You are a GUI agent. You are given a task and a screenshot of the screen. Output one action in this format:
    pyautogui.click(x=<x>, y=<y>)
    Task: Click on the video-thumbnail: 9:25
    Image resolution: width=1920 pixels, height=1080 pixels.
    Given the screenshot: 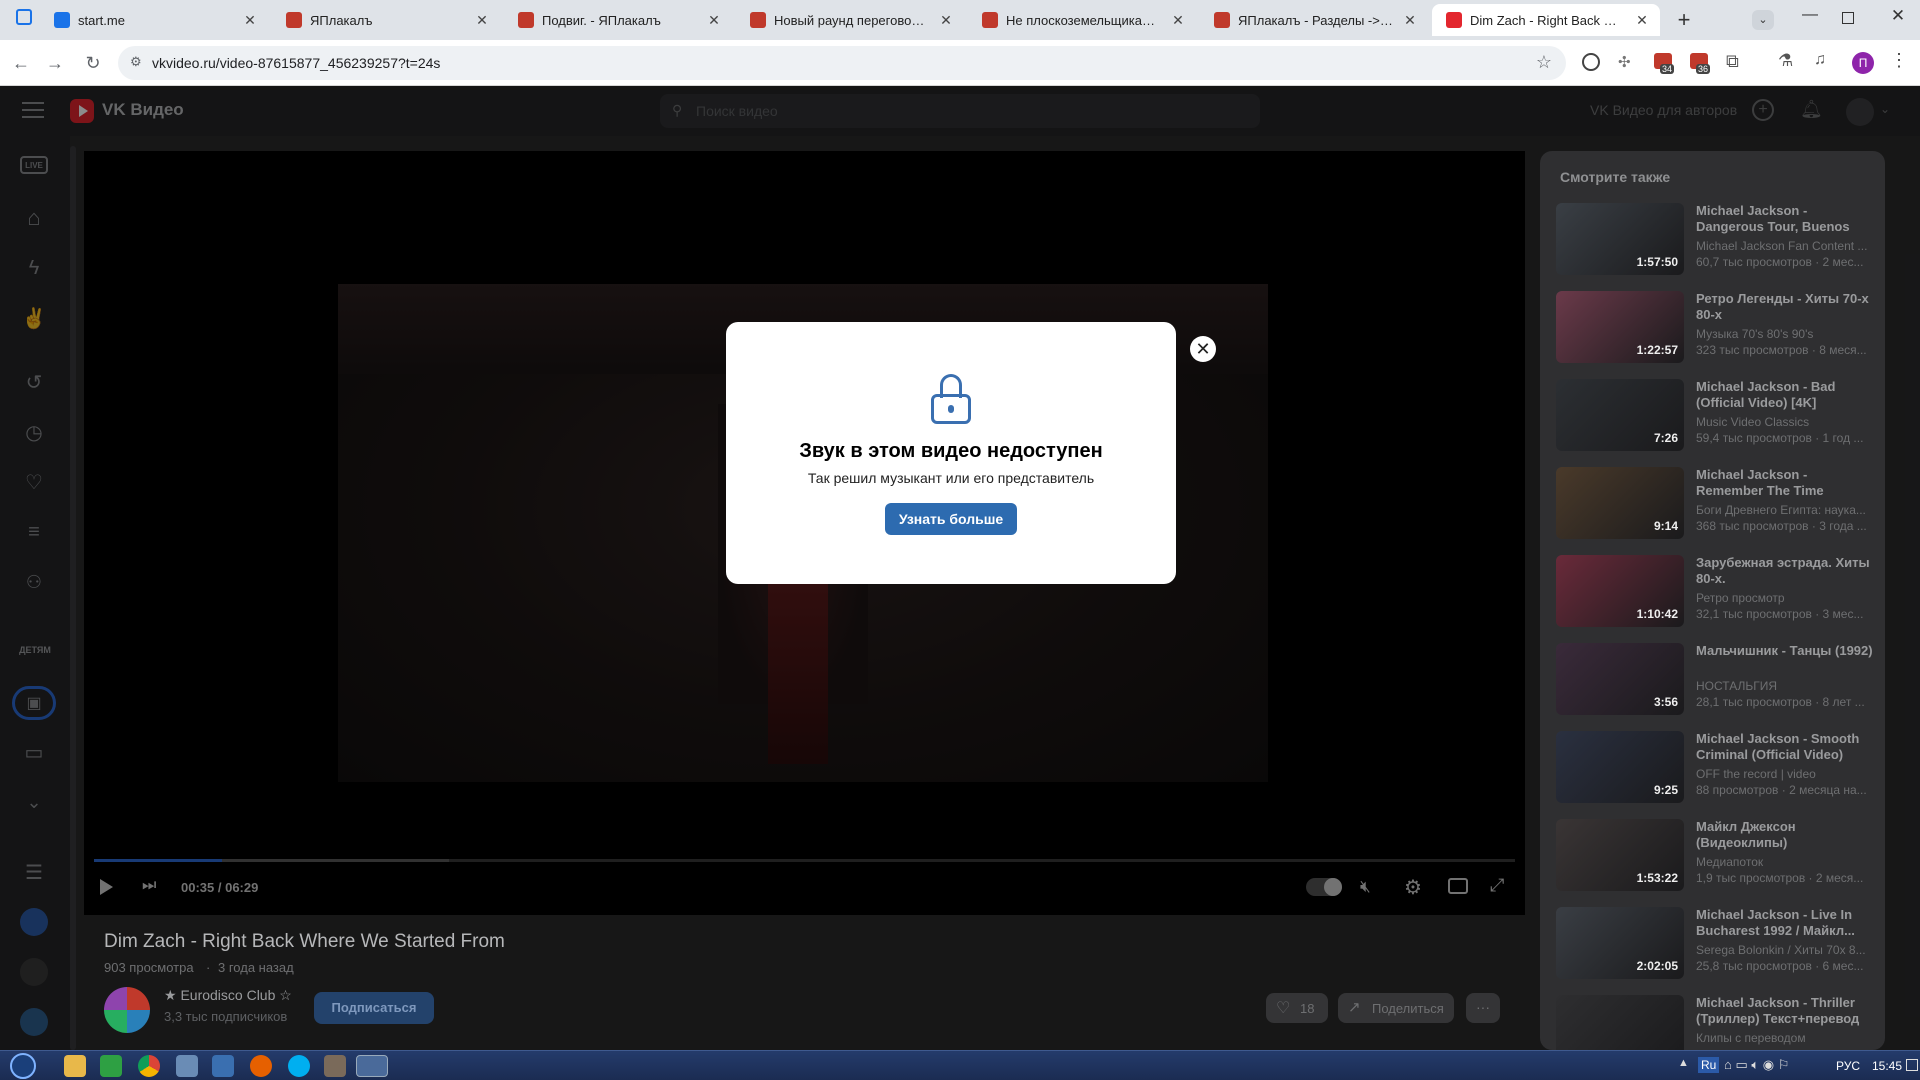 What is the action you would take?
    pyautogui.click(x=1620, y=767)
    